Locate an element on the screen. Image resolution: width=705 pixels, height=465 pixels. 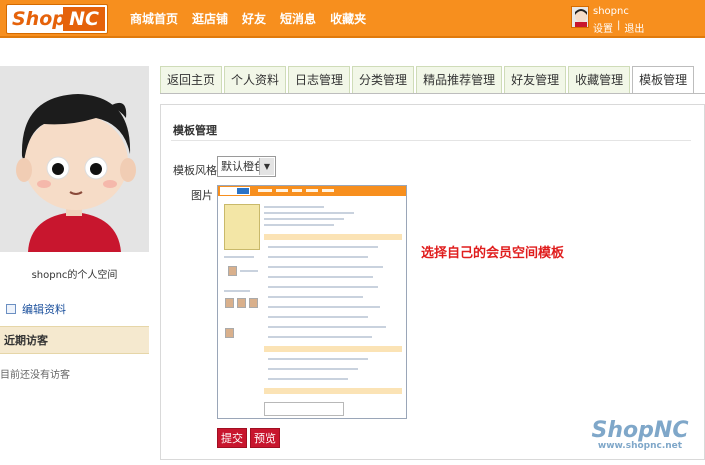
avatar is located at coordinates (580, 17).